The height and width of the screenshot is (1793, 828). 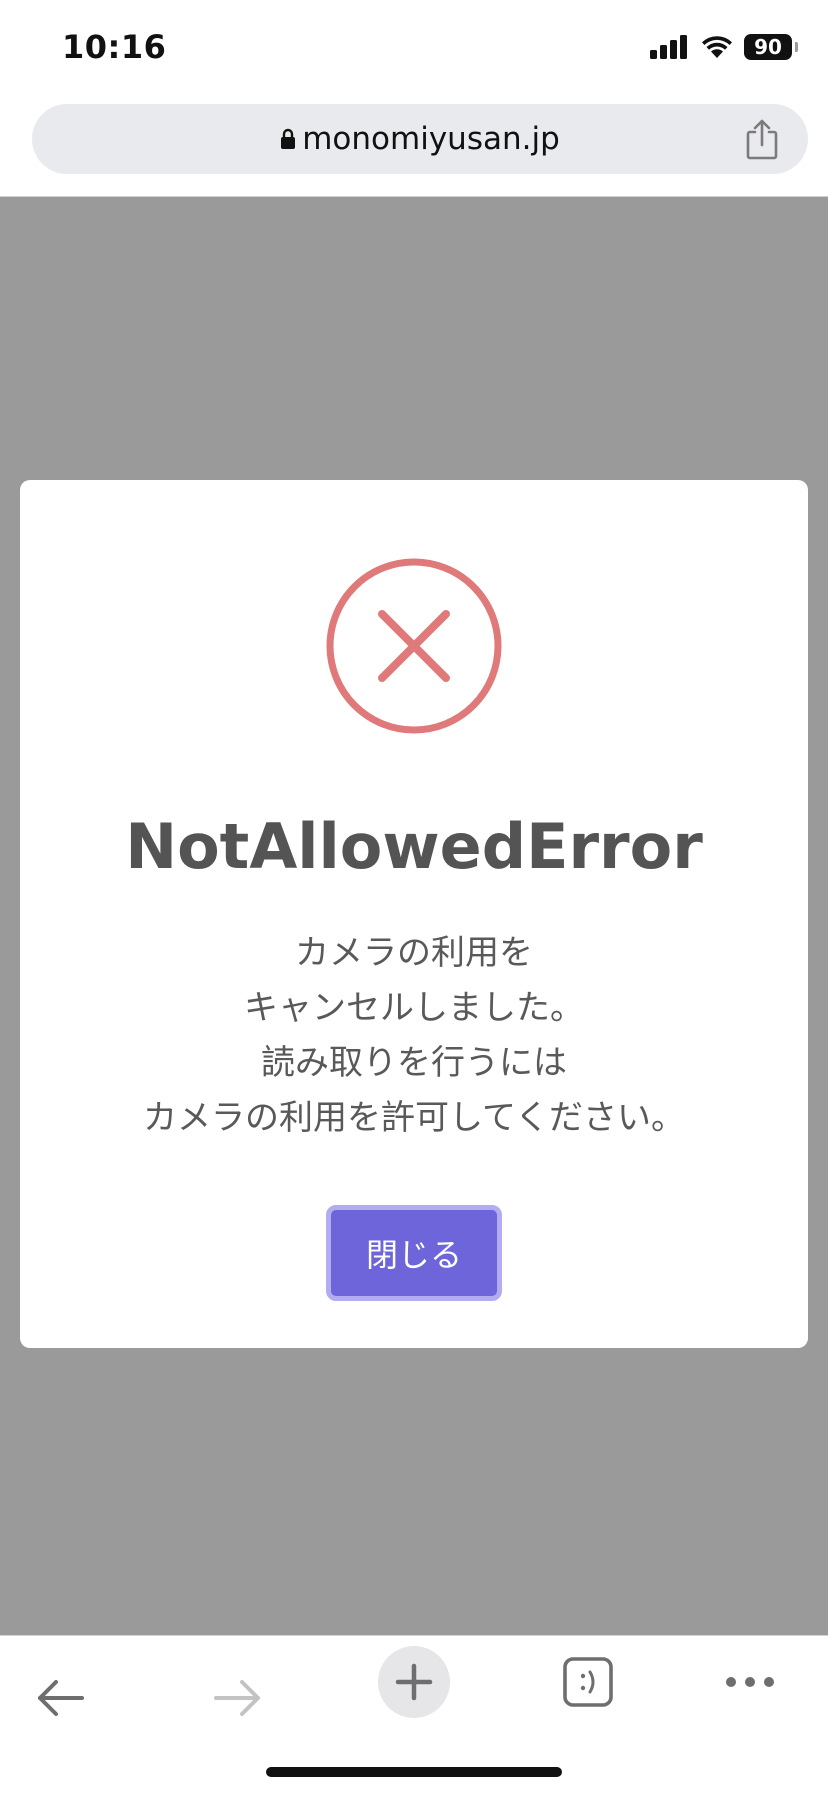 I want to click on address-bar: monomiyusan.jp, so click(x=420, y=139).